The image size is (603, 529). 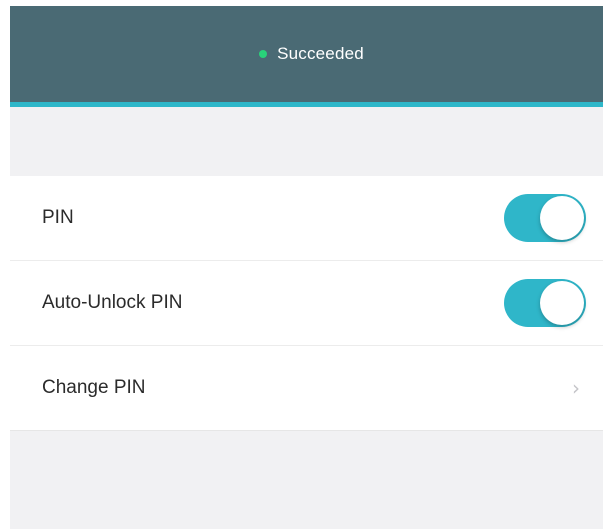 What do you see at coordinates (306, 104) in the screenshot?
I see `header-accent-bar` at bounding box center [306, 104].